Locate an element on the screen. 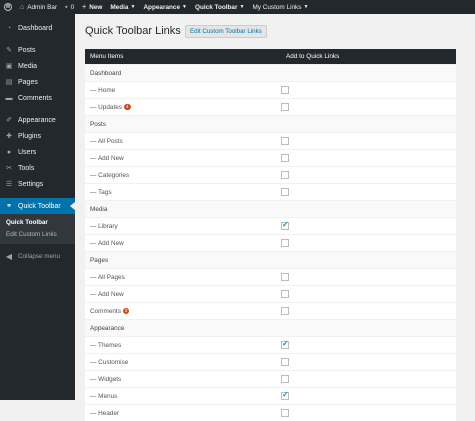 The height and width of the screenshot is (421, 475). menu-item-cell: — Add New is located at coordinates (183, 243).